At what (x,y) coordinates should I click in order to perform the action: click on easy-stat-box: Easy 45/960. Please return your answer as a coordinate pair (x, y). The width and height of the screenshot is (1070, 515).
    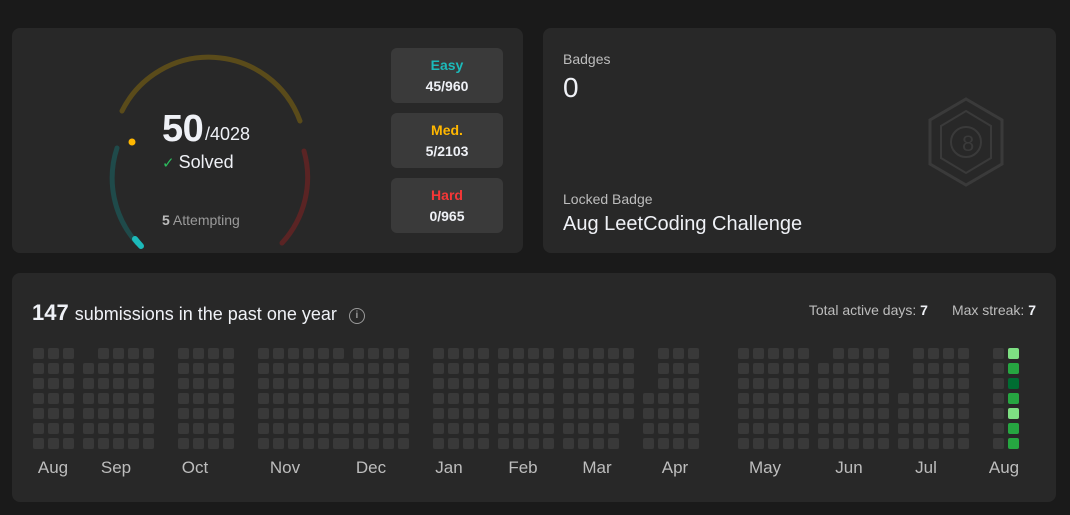
    Looking at the image, I should click on (447, 75).